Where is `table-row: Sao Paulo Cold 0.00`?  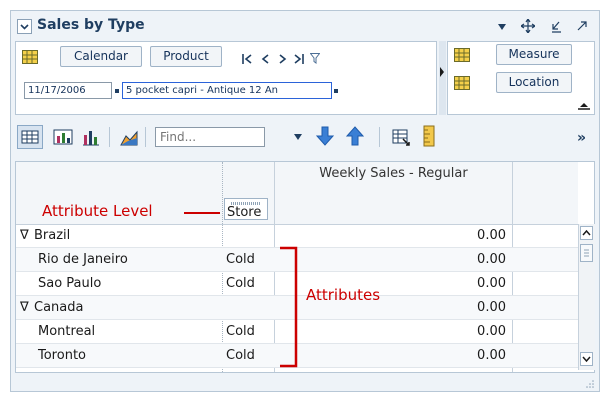
table-row: Sao Paulo Cold 0.00 is located at coordinates (302, 284).